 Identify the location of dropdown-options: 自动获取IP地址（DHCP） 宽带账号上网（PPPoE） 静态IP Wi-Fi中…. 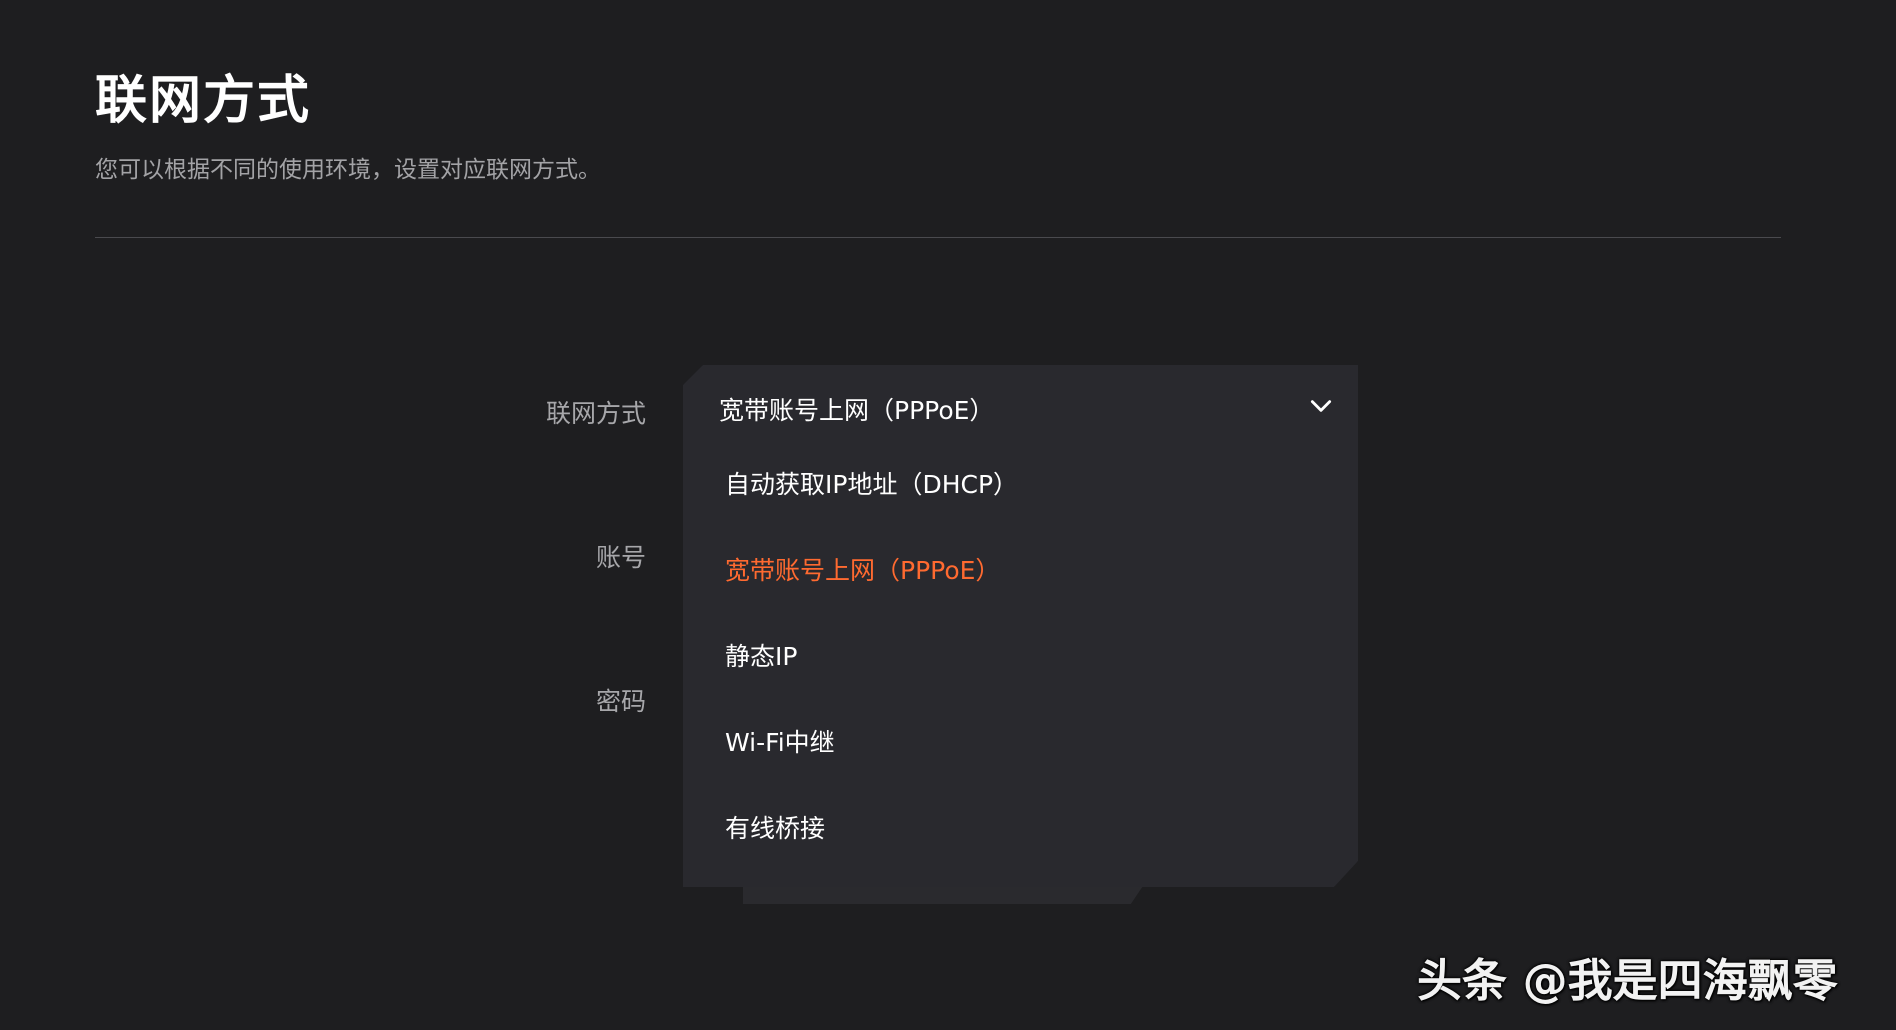
(1020, 660).